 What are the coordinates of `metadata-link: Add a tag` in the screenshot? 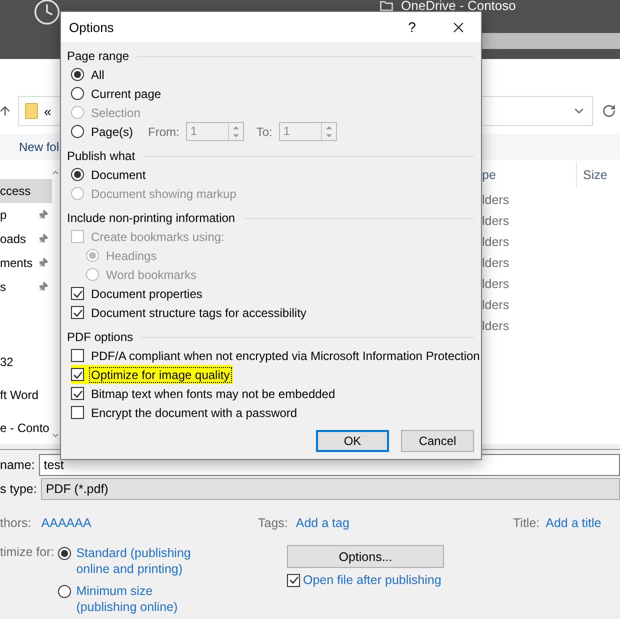 It's located at (323, 523).